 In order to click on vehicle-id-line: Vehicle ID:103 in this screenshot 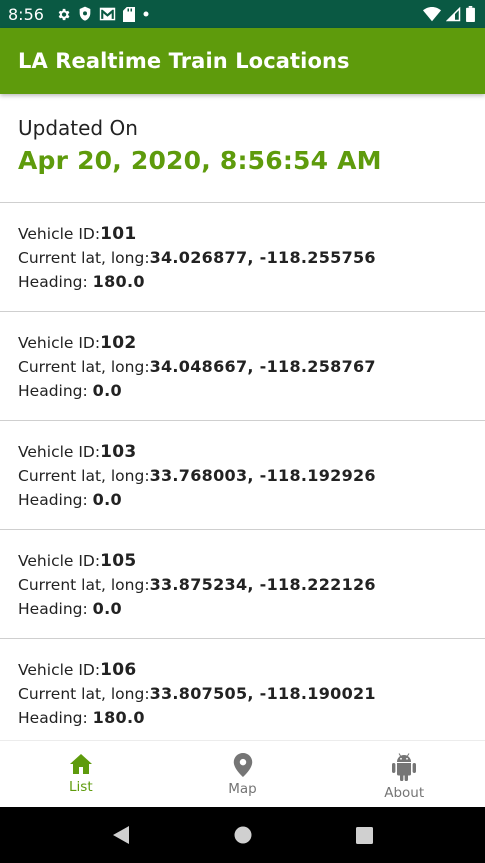, I will do `click(251, 452)`.